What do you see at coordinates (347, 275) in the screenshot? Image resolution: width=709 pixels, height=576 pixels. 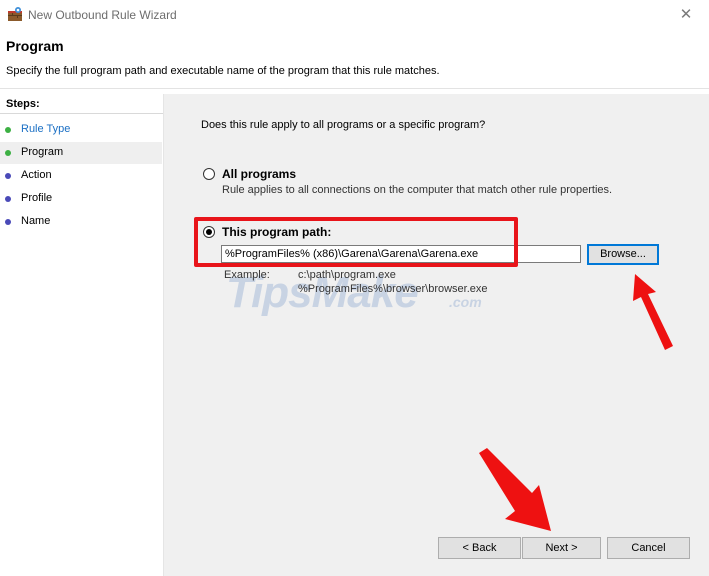 I see `example-line: c:\path\program.exe` at bounding box center [347, 275].